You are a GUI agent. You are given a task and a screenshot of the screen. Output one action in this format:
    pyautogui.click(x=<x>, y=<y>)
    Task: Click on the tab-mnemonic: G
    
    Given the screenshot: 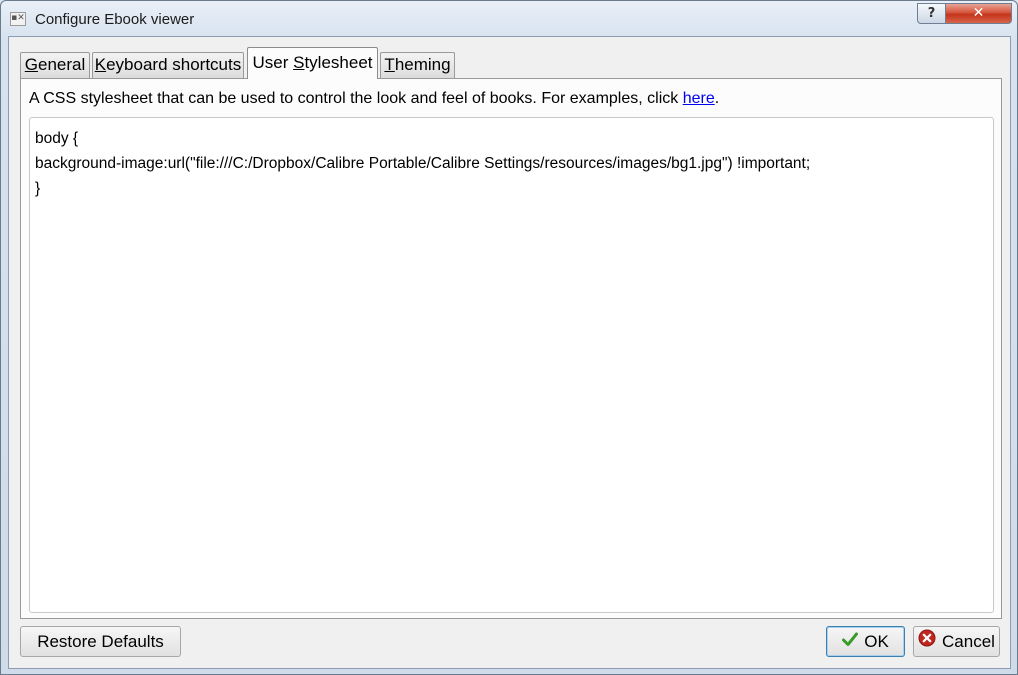 What is the action you would take?
    pyautogui.click(x=31, y=64)
    